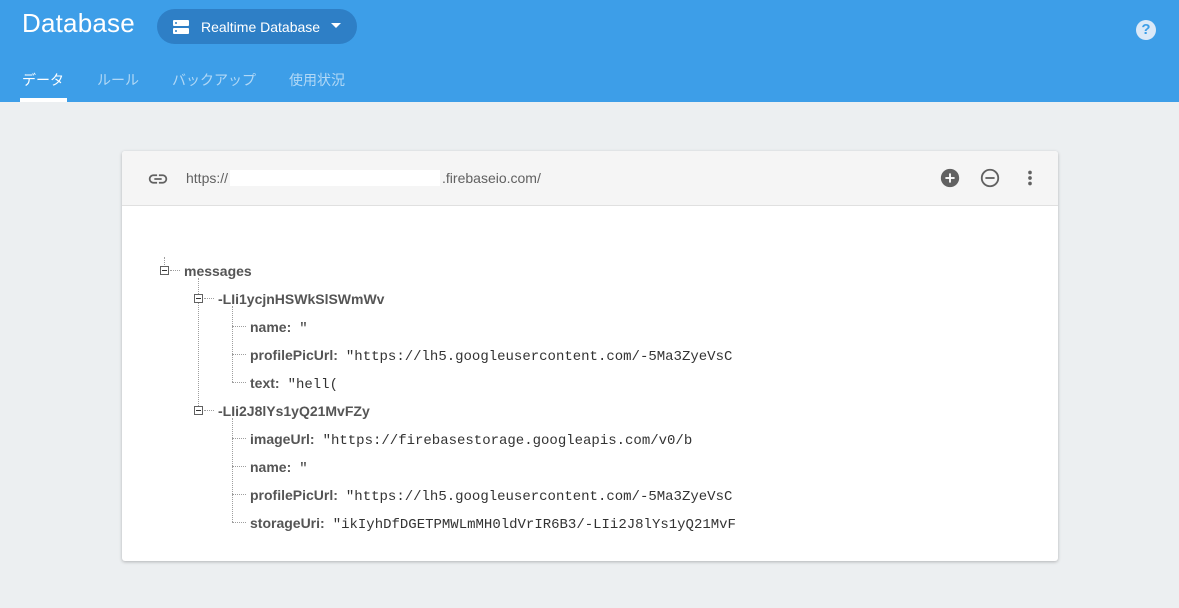  Describe the element at coordinates (164, 270) in the screenshot. I see `collapse-toggle-messages` at that location.